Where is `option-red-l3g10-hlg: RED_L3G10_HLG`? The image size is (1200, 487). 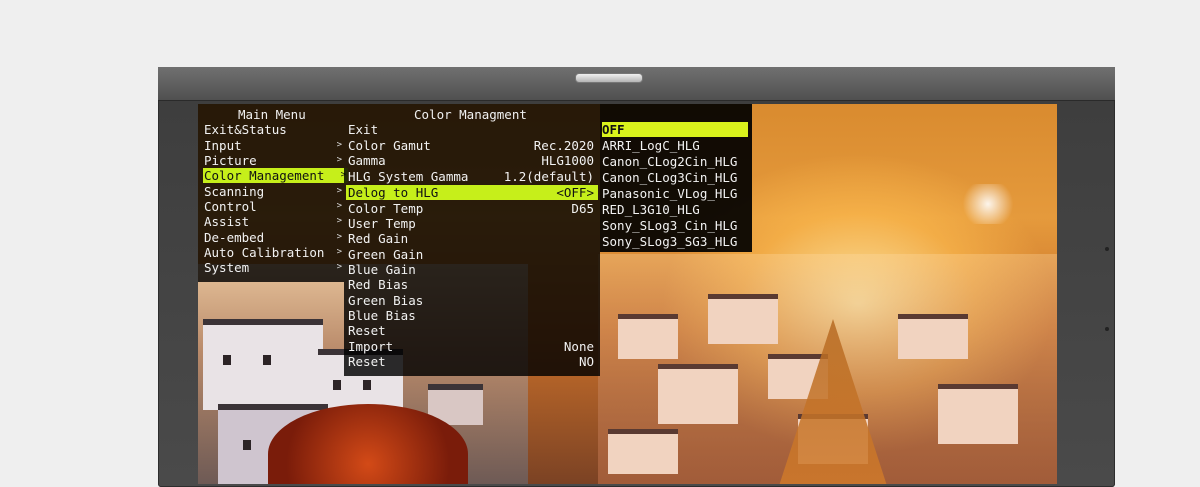
option-red-l3g10-hlg: RED_L3G10_HLG is located at coordinates (675, 209).